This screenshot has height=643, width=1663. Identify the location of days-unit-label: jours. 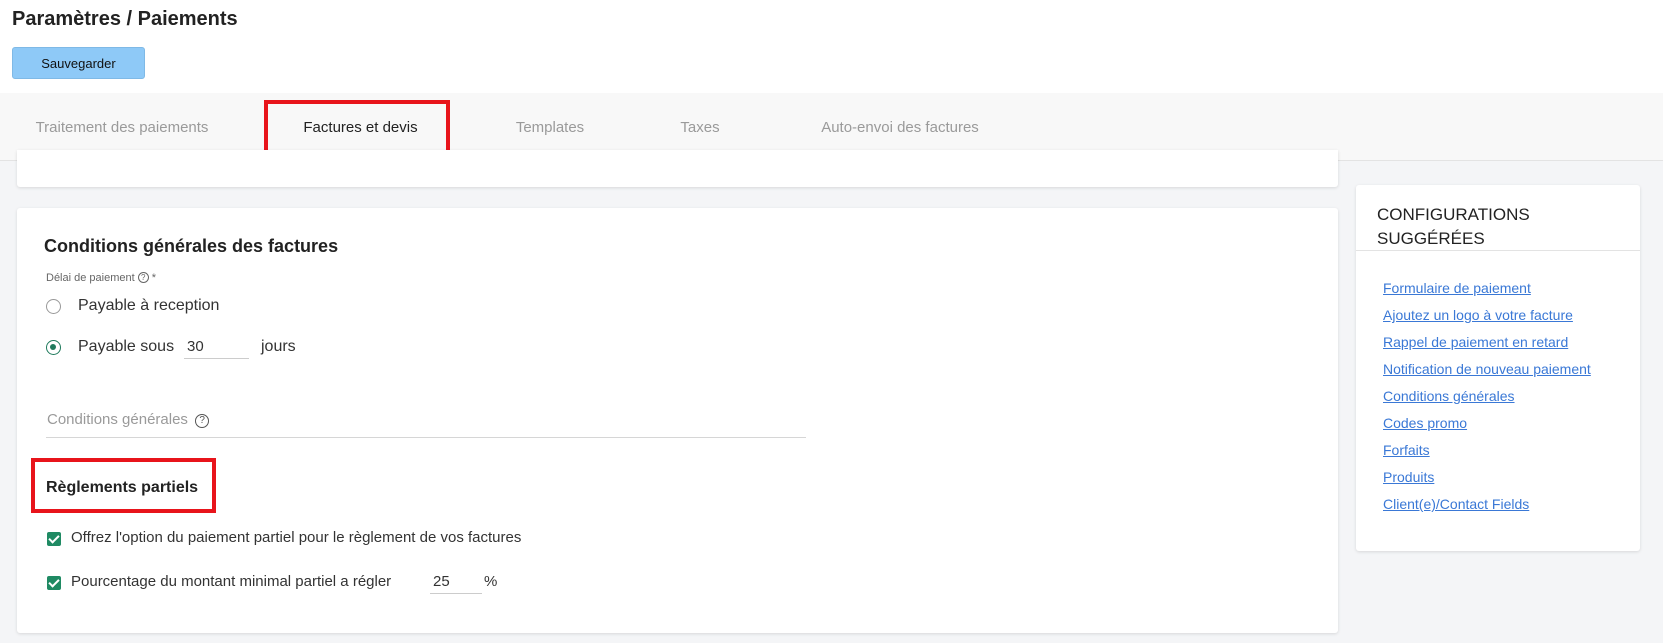
(278, 346).